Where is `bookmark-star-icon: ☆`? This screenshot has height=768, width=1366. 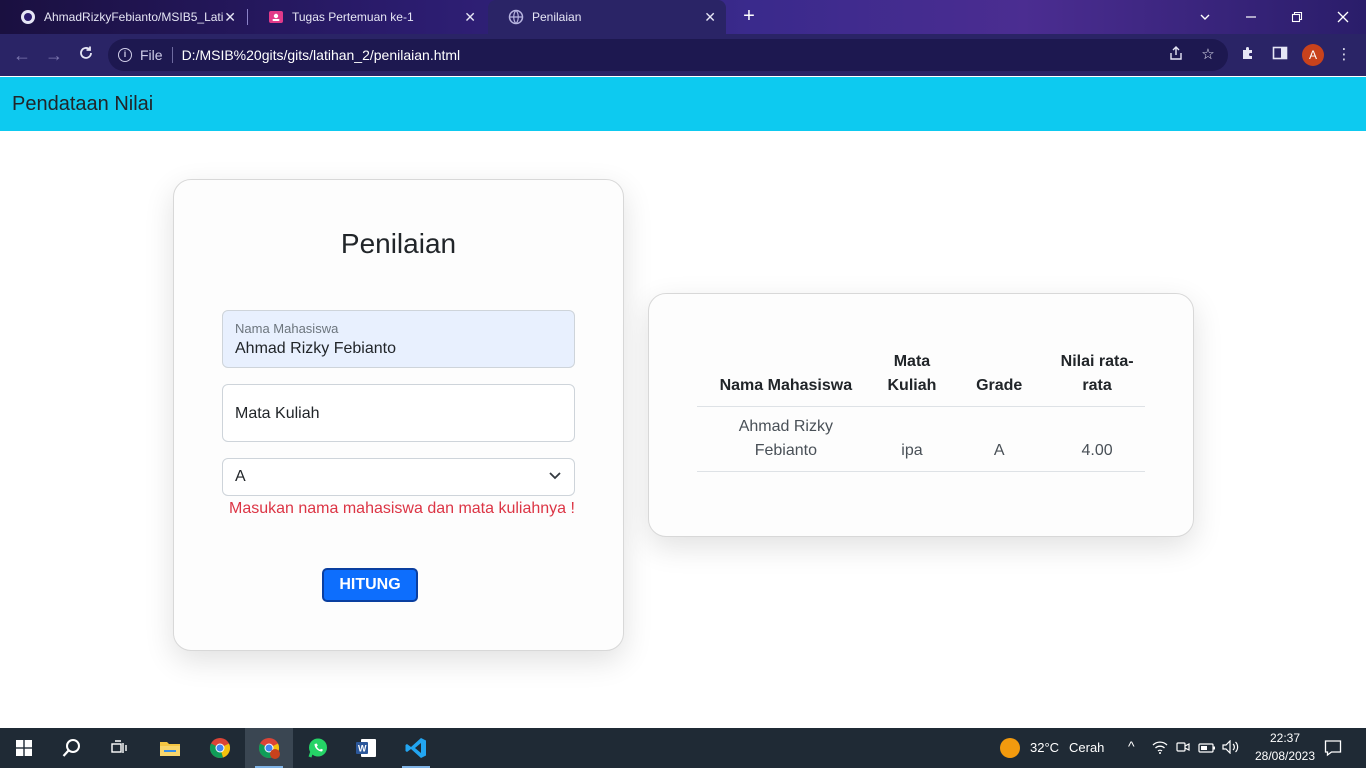
bookmark-star-icon: ☆ is located at coordinates (1208, 55).